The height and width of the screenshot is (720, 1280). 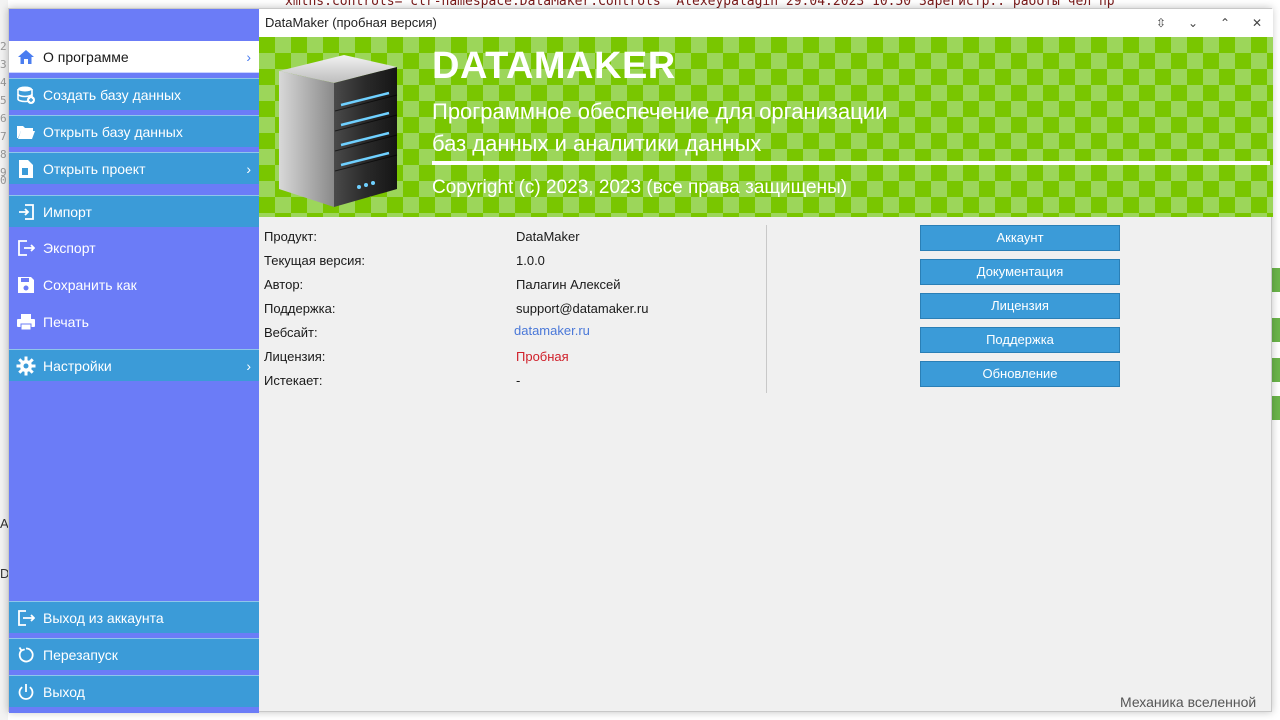 What do you see at coordinates (518, 380) in the screenshot?
I see `info-value-expires: -` at bounding box center [518, 380].